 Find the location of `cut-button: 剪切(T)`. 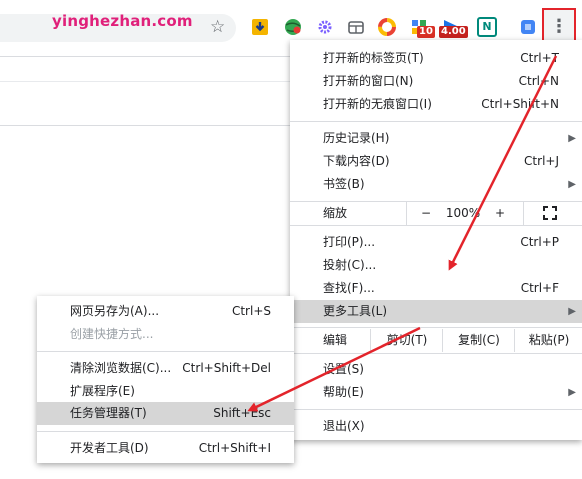

cut-button: 剪切(T) is located at coordinates (407, 340).